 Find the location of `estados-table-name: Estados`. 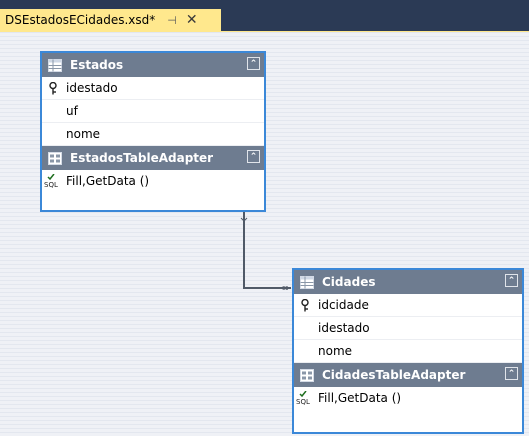

estados-table-name: Estados is located at coordinates (97, 65).